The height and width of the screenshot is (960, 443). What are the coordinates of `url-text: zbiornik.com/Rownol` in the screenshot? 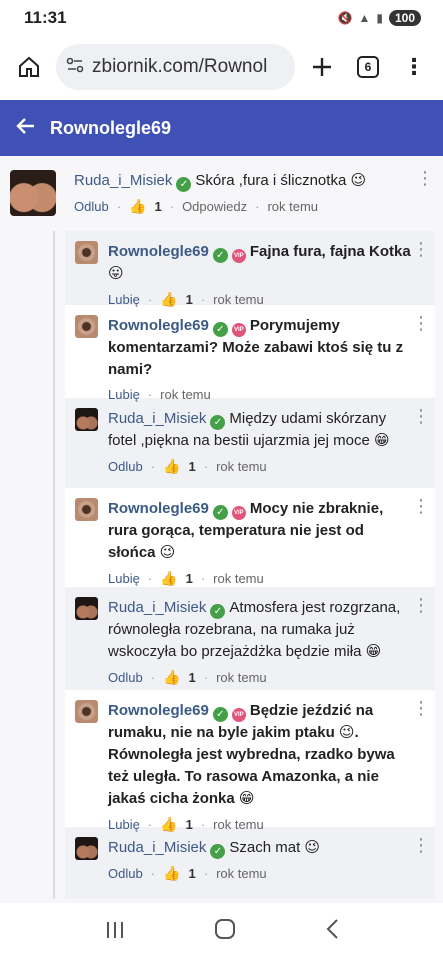 It's located at (180, 66).